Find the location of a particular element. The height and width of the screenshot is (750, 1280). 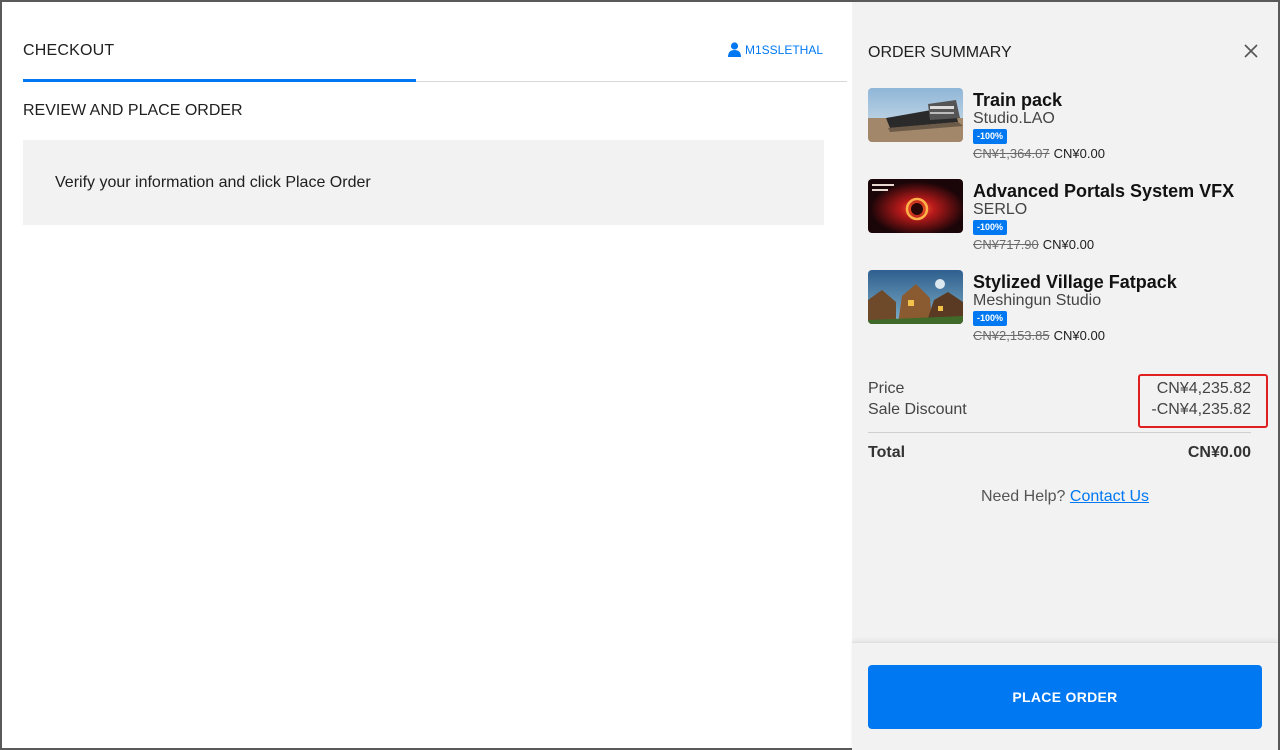

close-button is located at coordinates (1251, 51).